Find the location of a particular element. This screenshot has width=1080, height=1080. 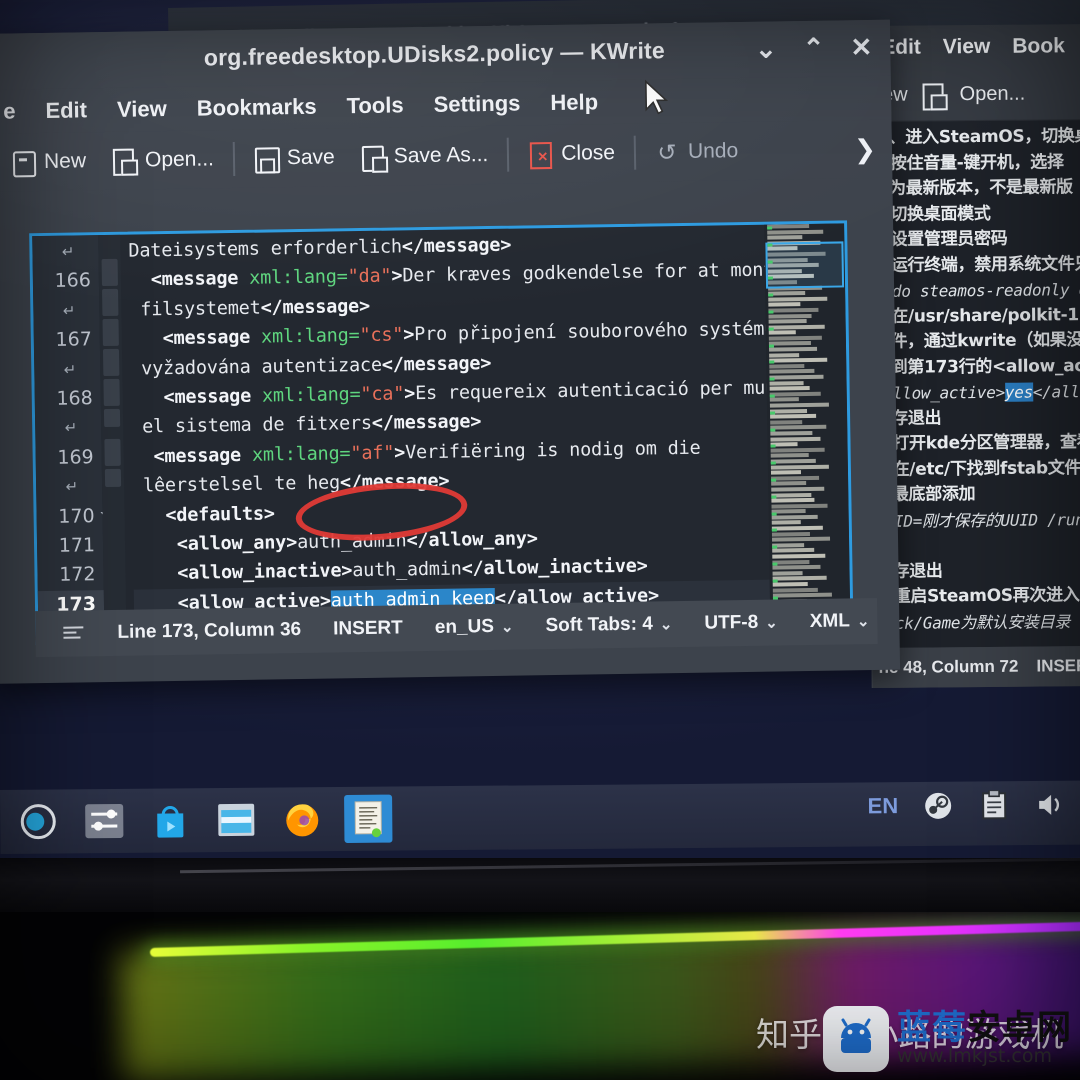

file-manager-icon is located at coordinates (236, 820).